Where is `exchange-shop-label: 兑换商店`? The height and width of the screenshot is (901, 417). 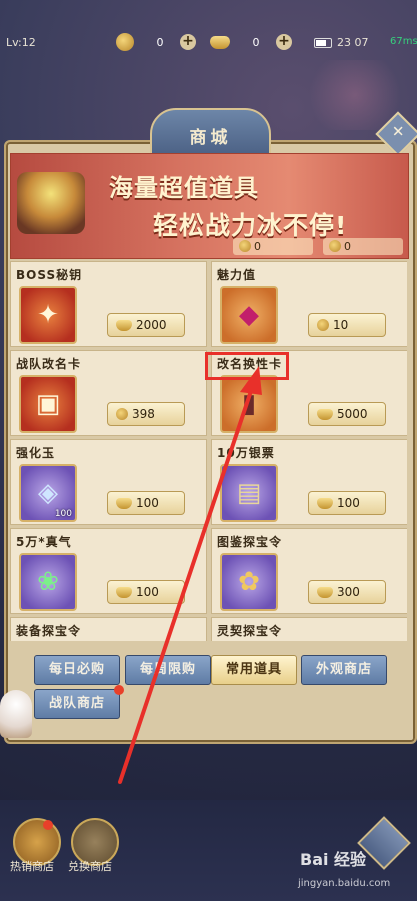
exchange-shop-label: 兑换商店 is located at coordinates (90, 866).